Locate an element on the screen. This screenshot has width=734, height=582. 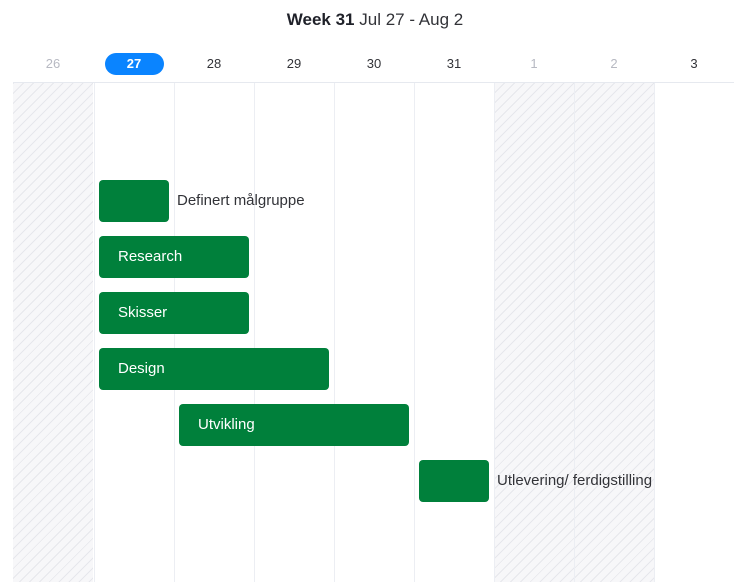
task-bar-utlevering is located at coordinates (454, 481).